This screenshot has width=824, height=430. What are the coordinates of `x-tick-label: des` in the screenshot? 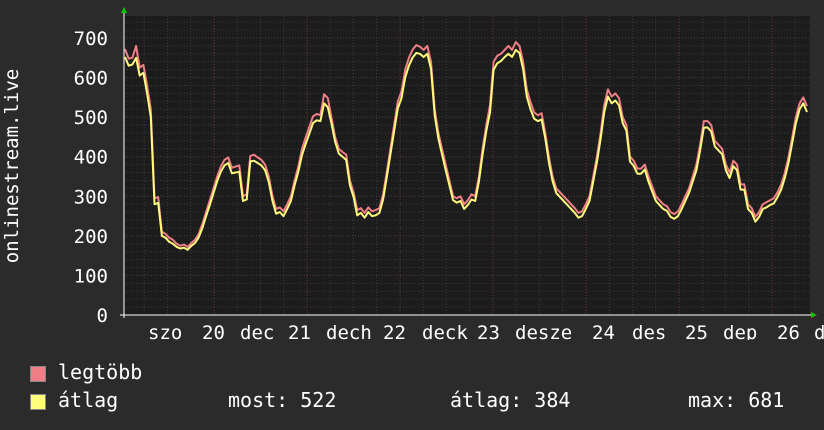 It's located at (649, 331).